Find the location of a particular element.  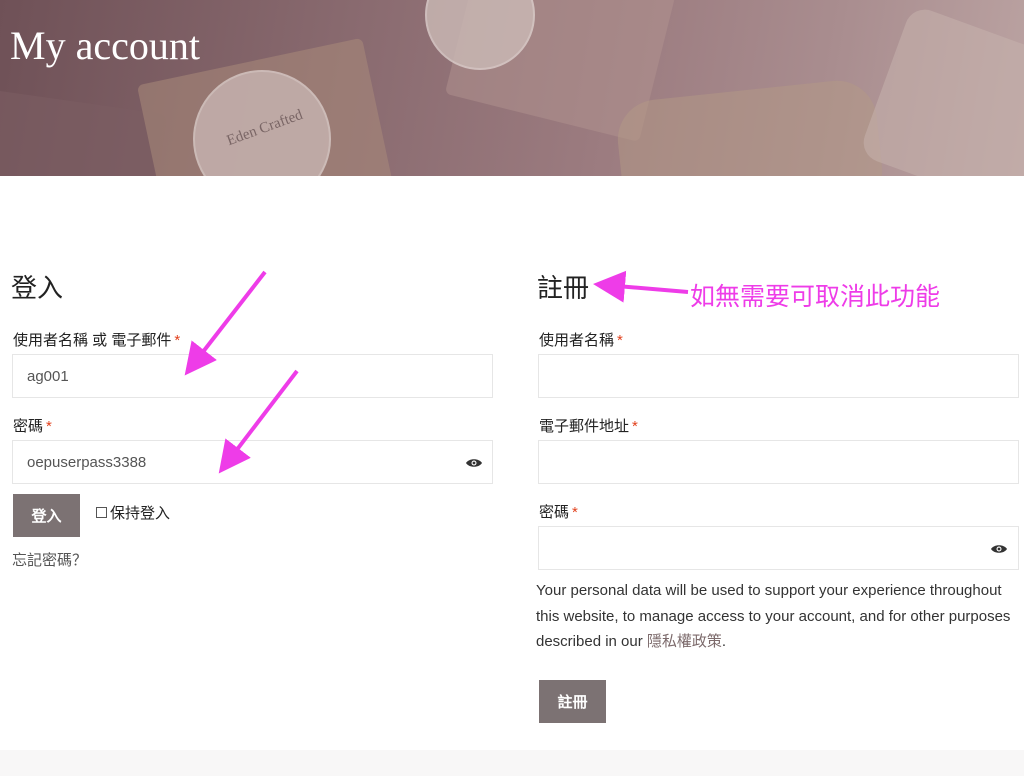

register-password-label: 密碼 * is located at coordinates (558, 512).